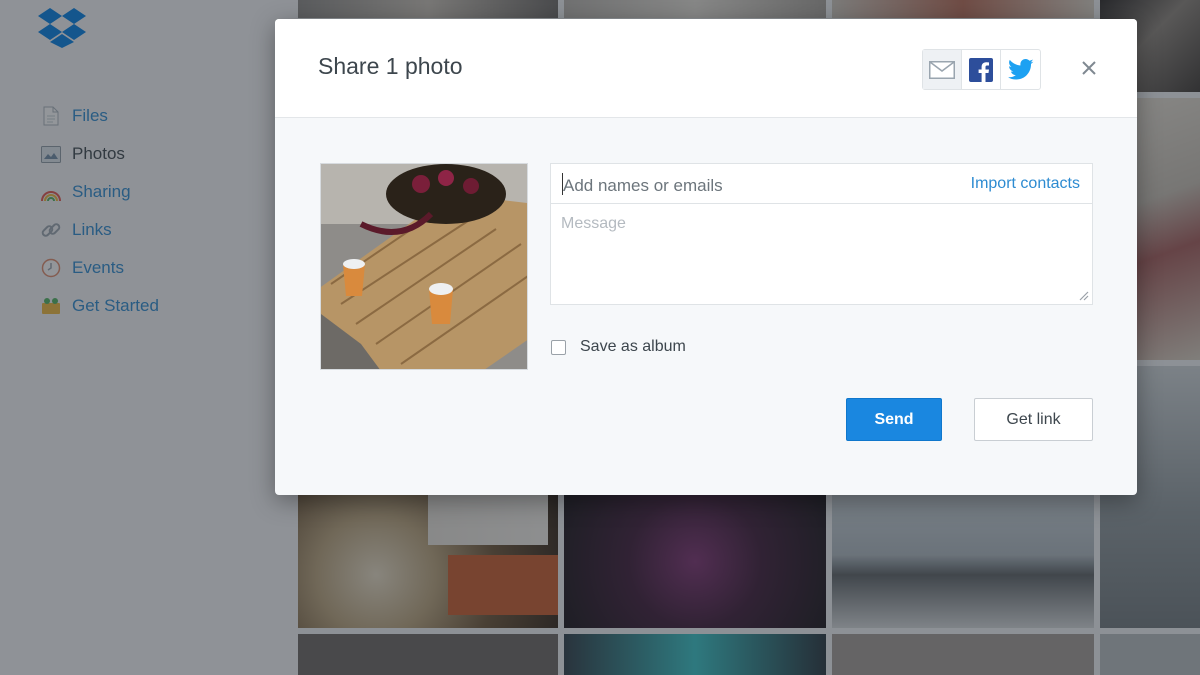  I want to click on import-contacts-link: Import contacts, so click(1025, 184).